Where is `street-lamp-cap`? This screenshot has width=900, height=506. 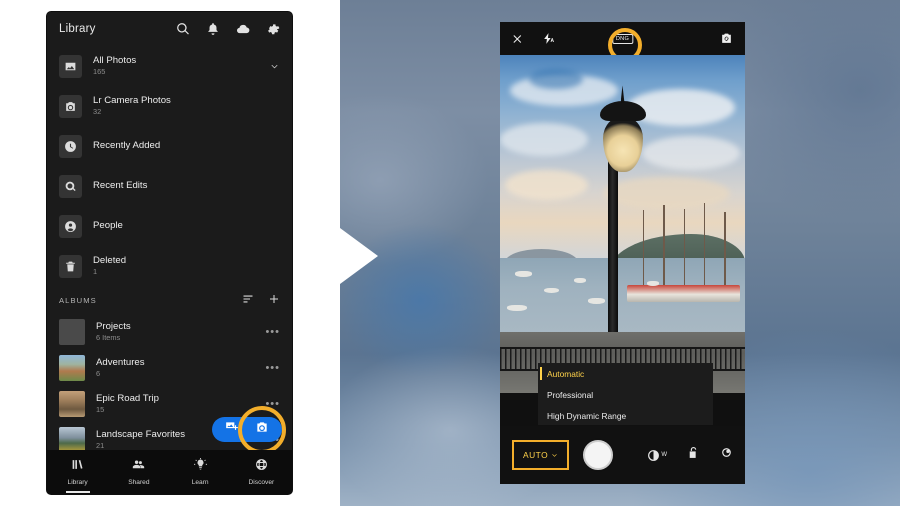 street-lamp-cap is located at coordinates (622, 110).